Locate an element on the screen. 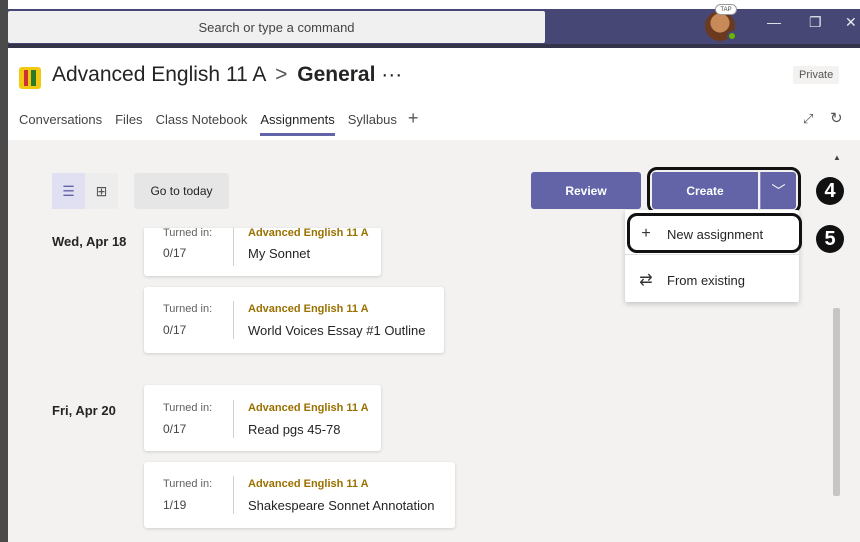  assignment-name: Shakespeare Sonnet Annotation is located at coordinates (341, 505).